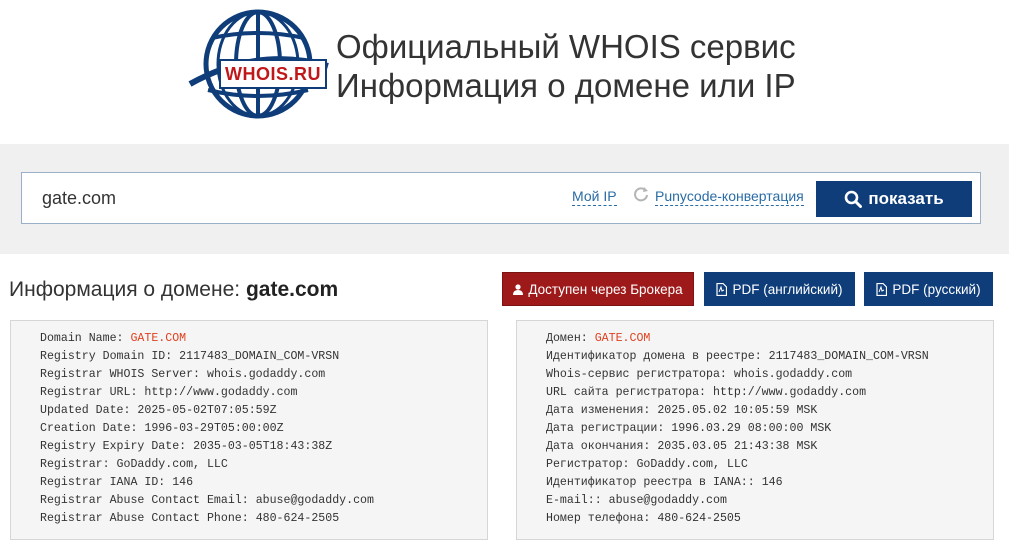 The height and width of the screenshot is (540, 1009). I want to click on pdf-english-label: PDF (английский), so click(787, 289).